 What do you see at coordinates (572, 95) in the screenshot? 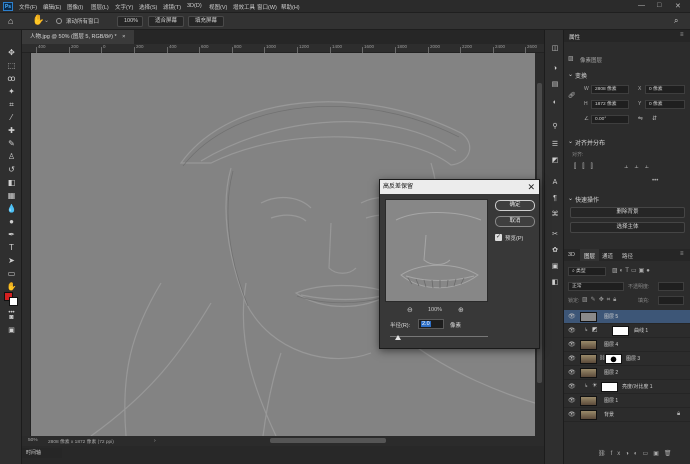
I see `link-icon: 🔗︎` at bounding box center [572, 95].